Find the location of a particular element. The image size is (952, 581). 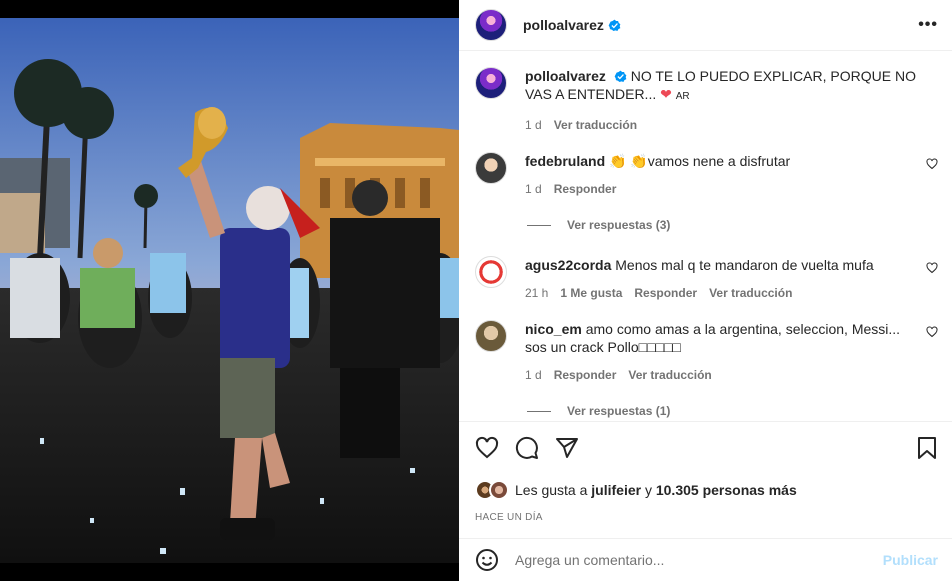

comment-button is located at coordinates (527, 448).